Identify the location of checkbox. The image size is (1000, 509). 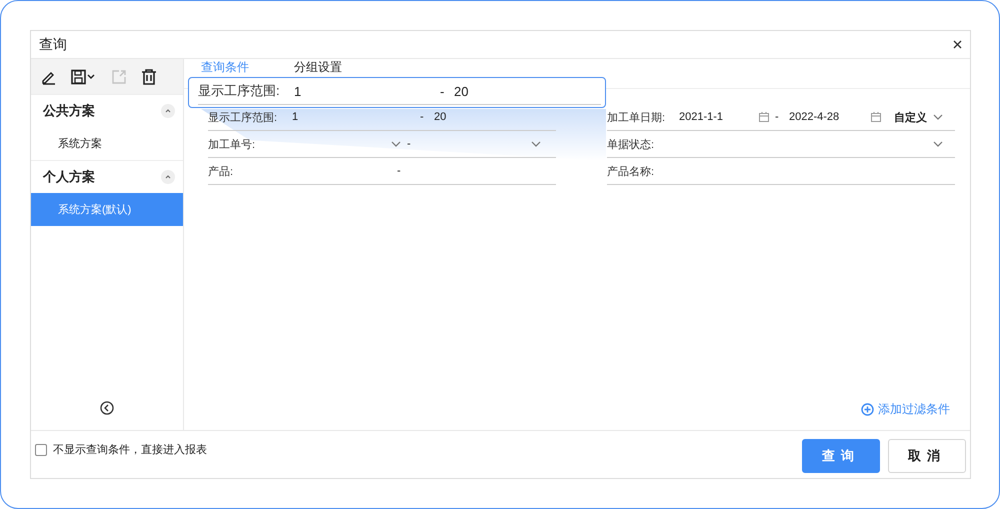
(41, 450).